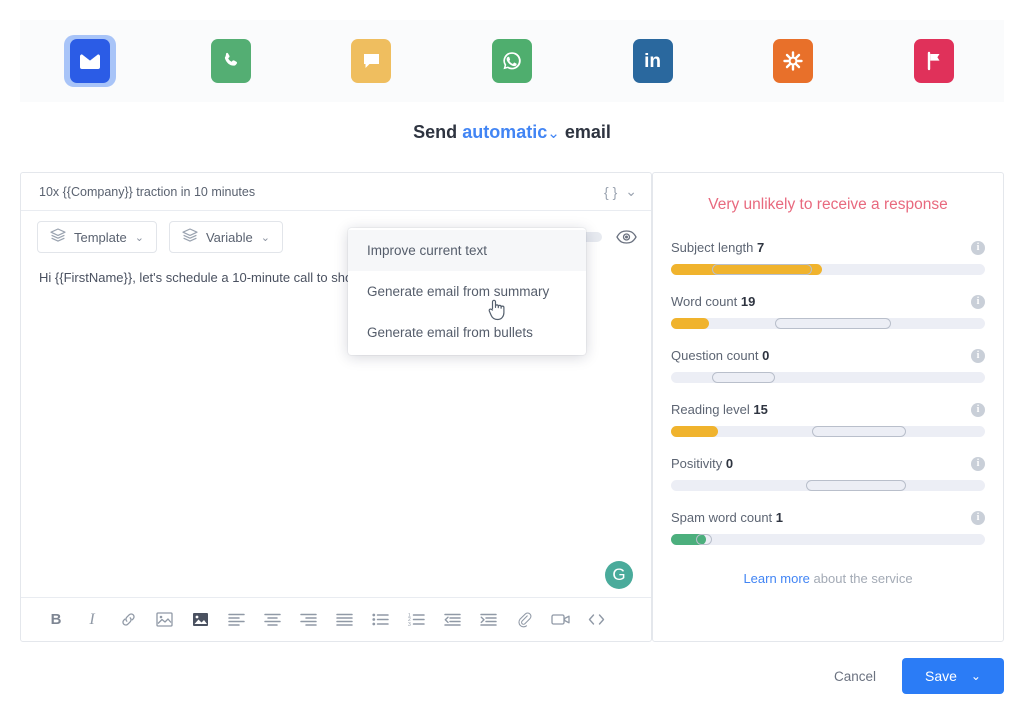 This screenshot has height=720, width=1024. Describe the element at coordinates (748, 301) in the screenshot. I see `metric-value: 19` at that location.